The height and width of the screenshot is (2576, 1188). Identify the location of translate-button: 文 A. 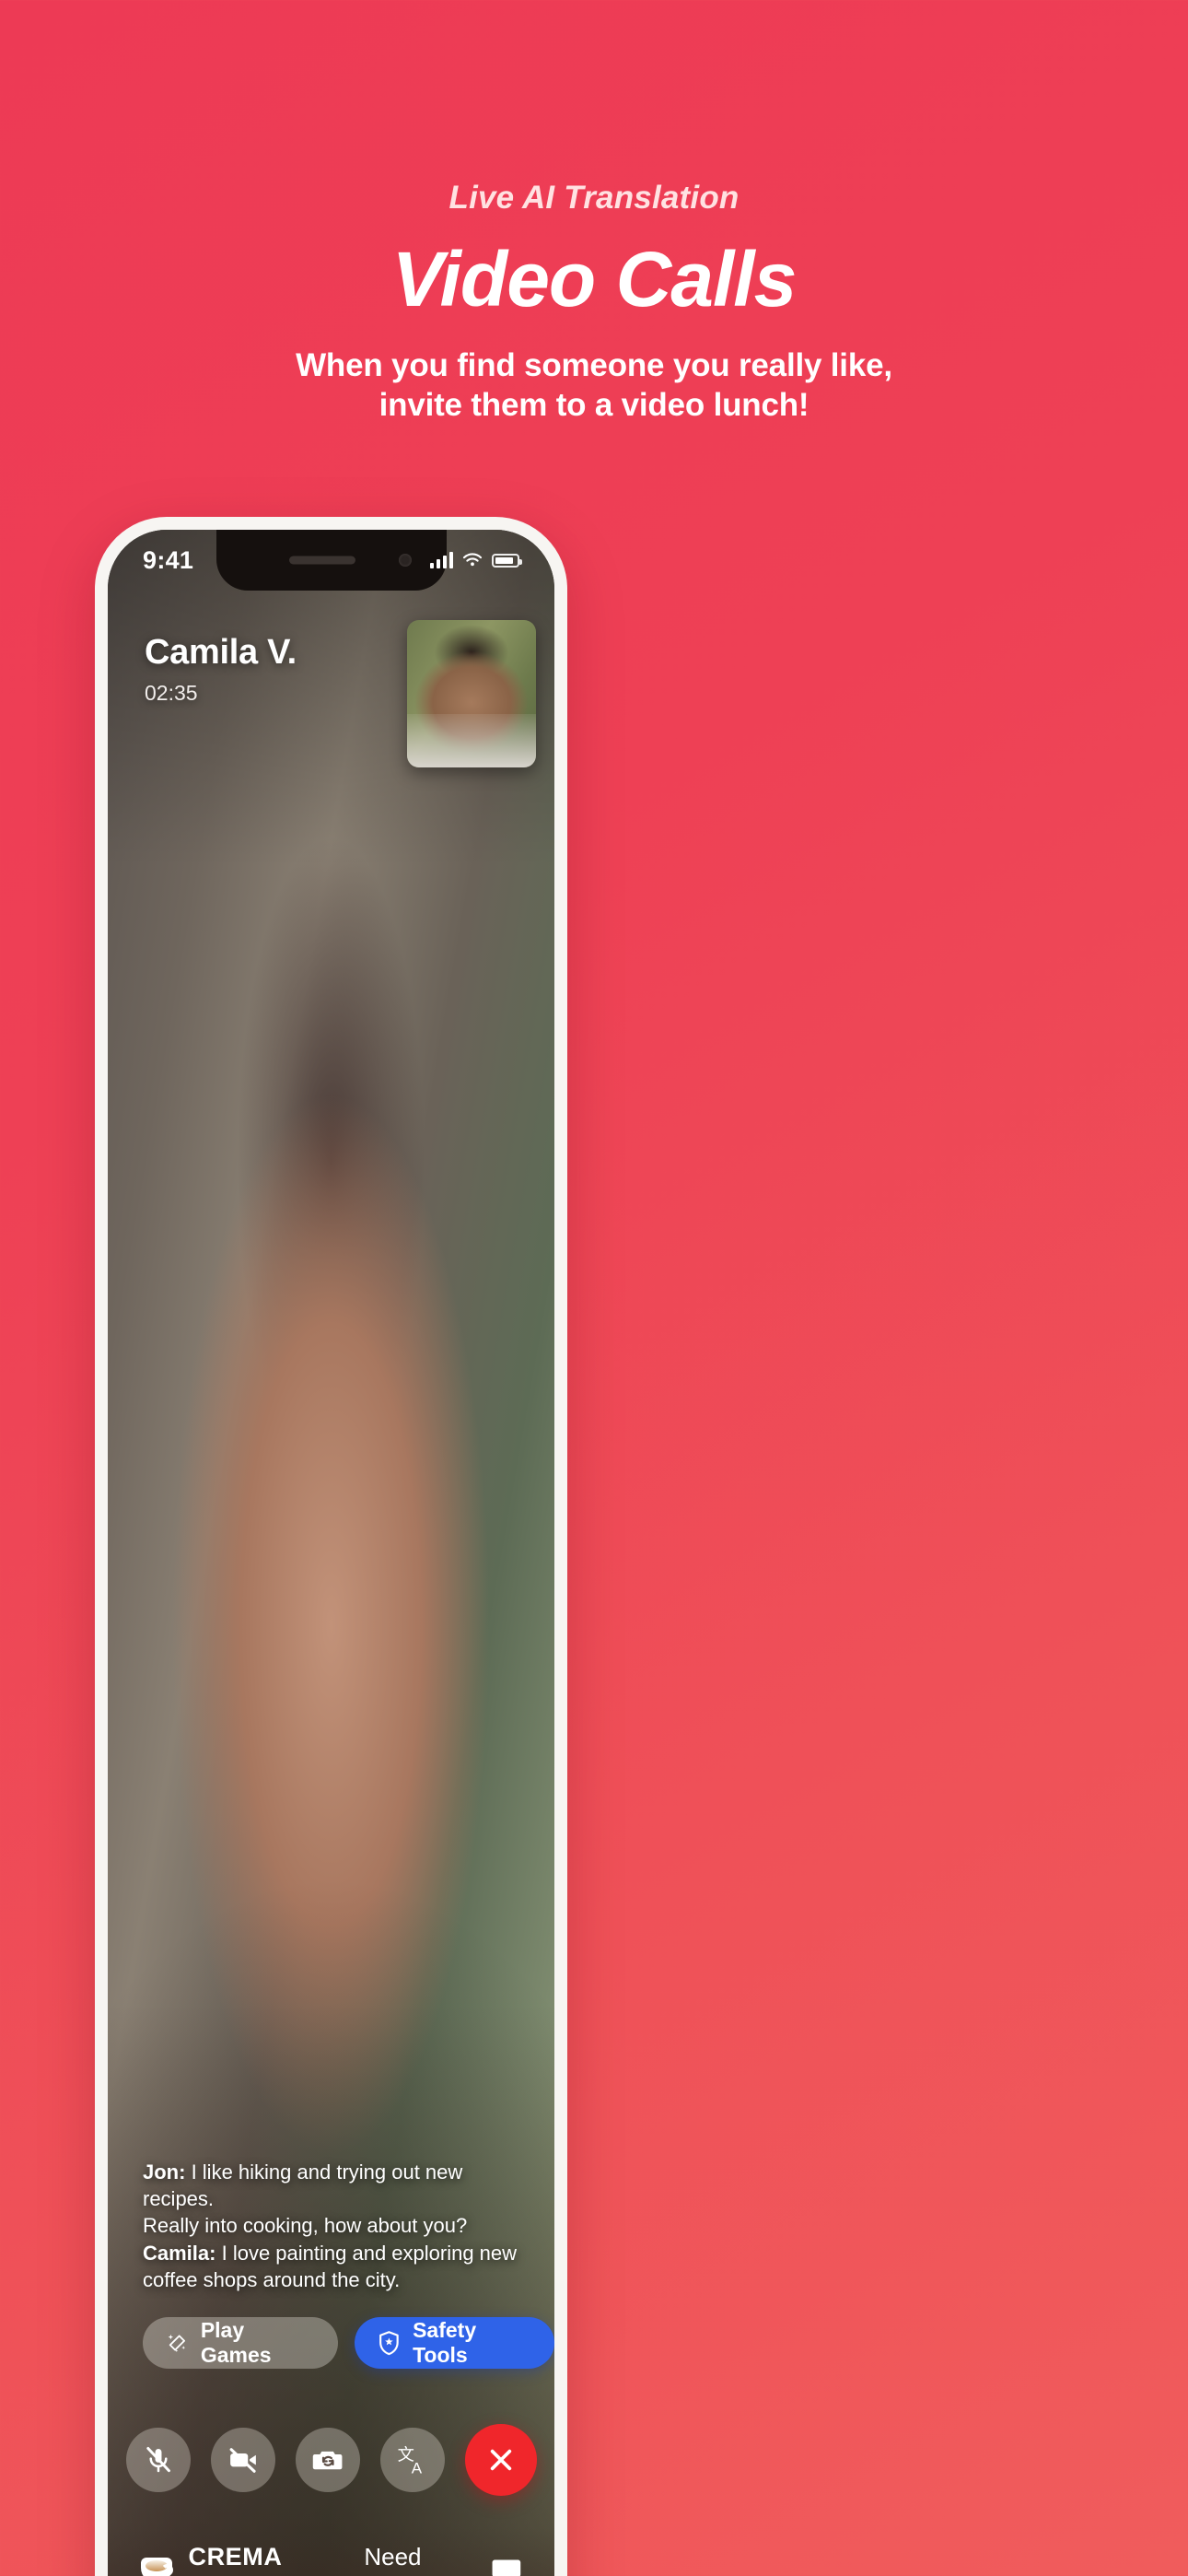
(412, 2460).